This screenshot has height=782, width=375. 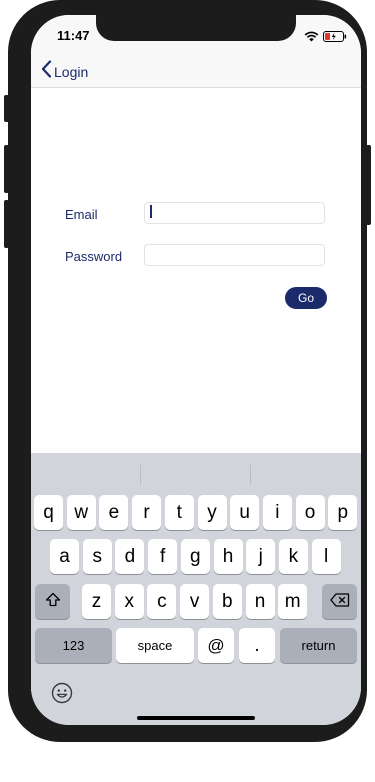 I want to click on backspace-icon, so click(x=339, y=602).